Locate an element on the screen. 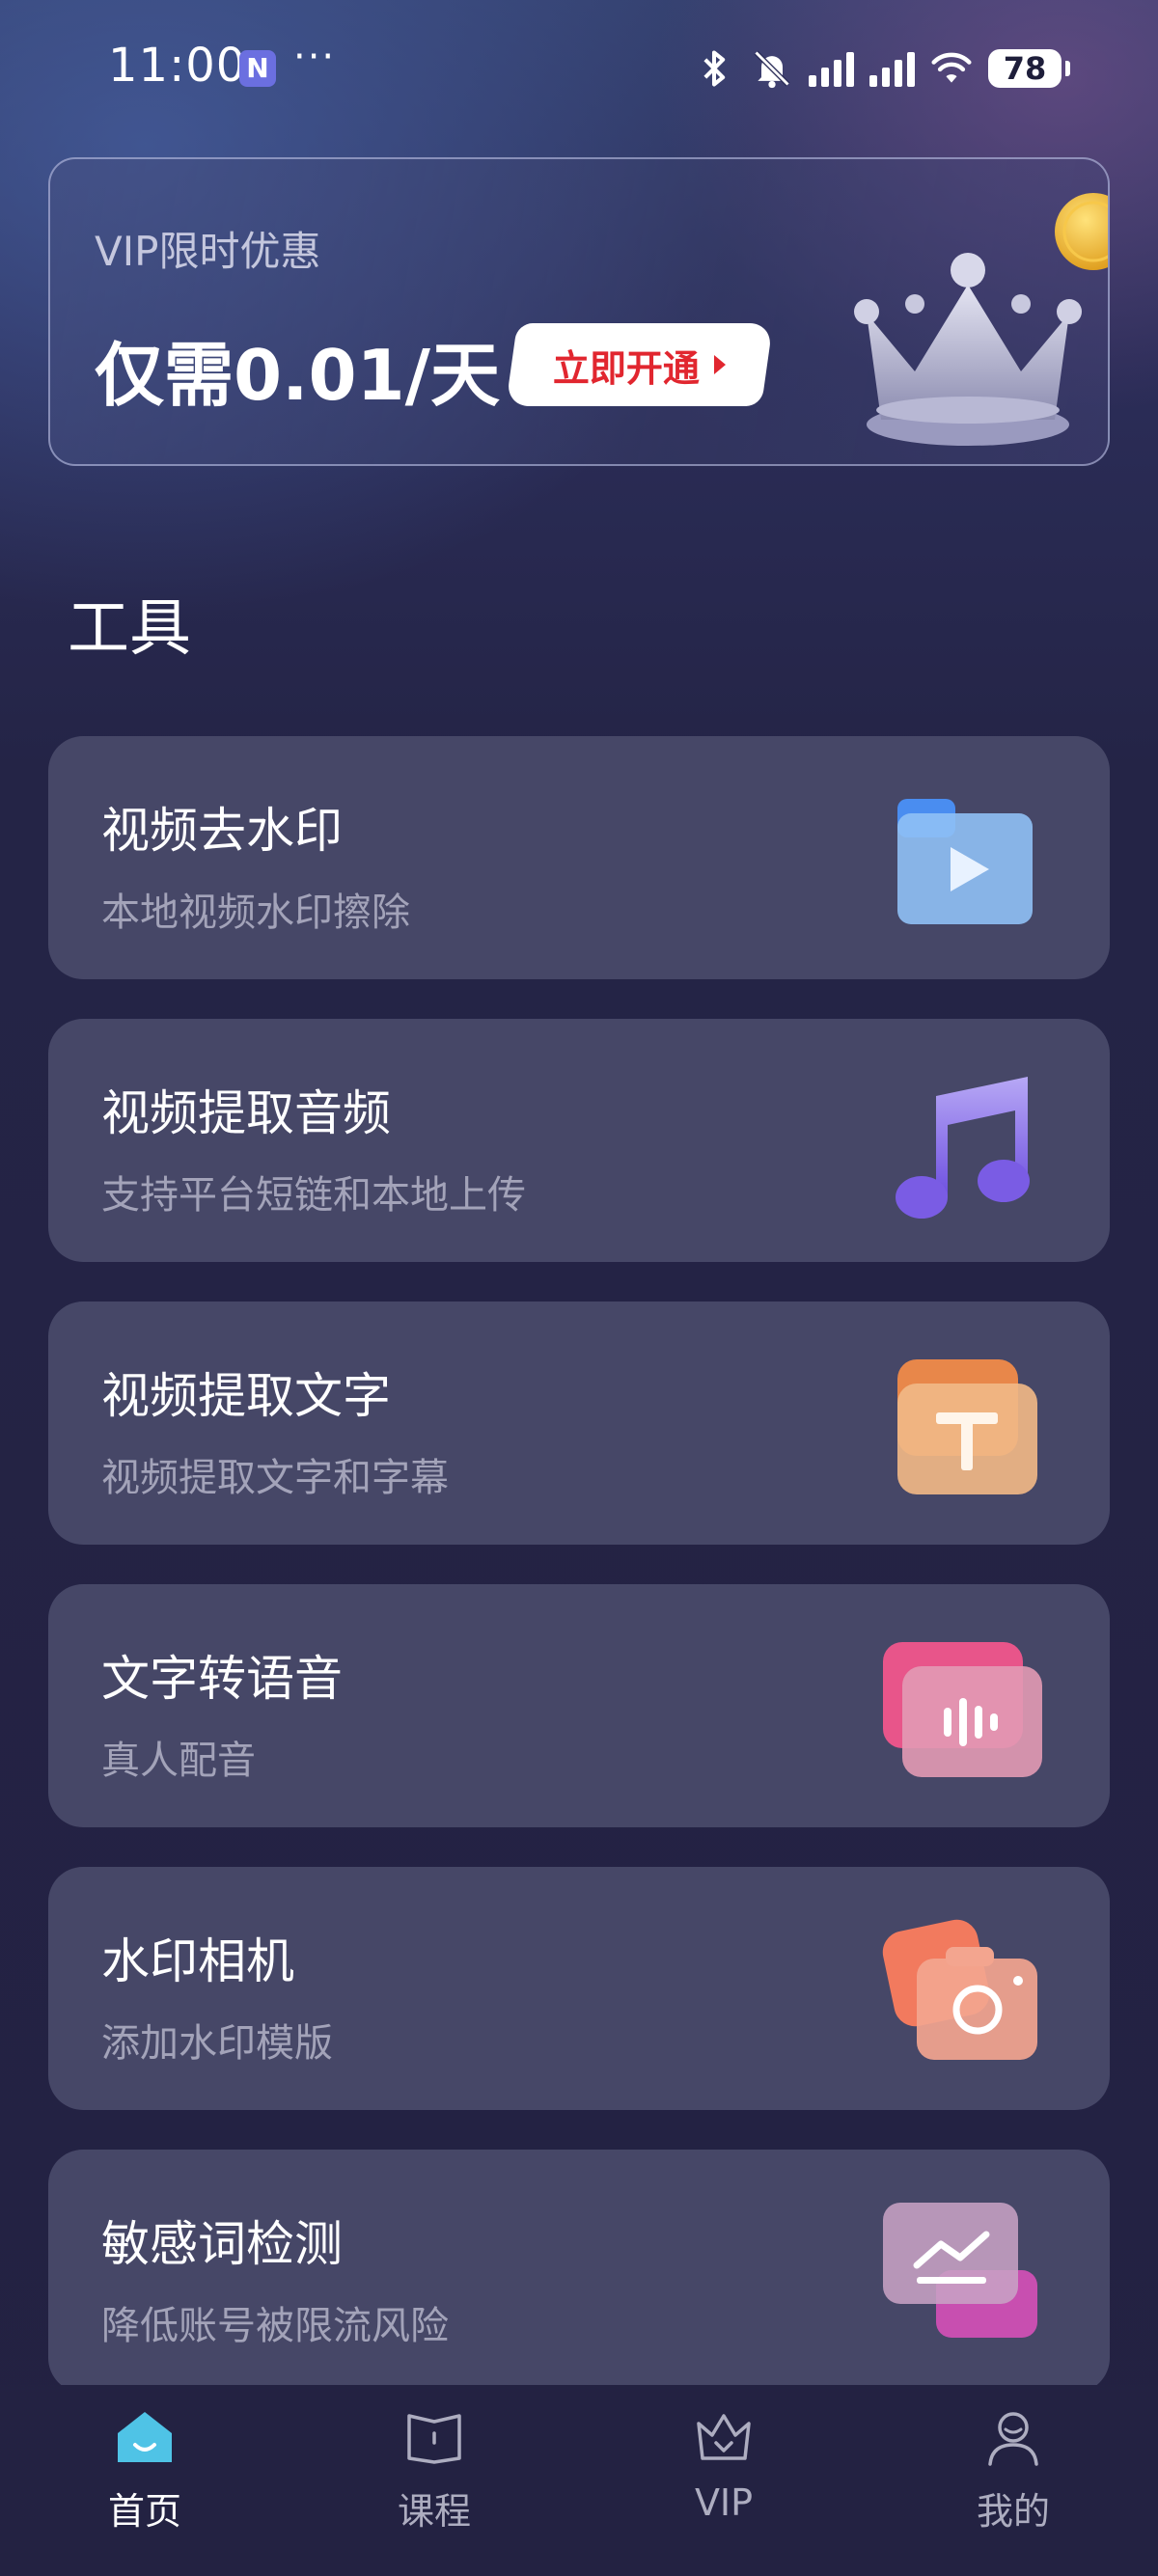  arrow-right-icon is located at coordinates (719, 365).